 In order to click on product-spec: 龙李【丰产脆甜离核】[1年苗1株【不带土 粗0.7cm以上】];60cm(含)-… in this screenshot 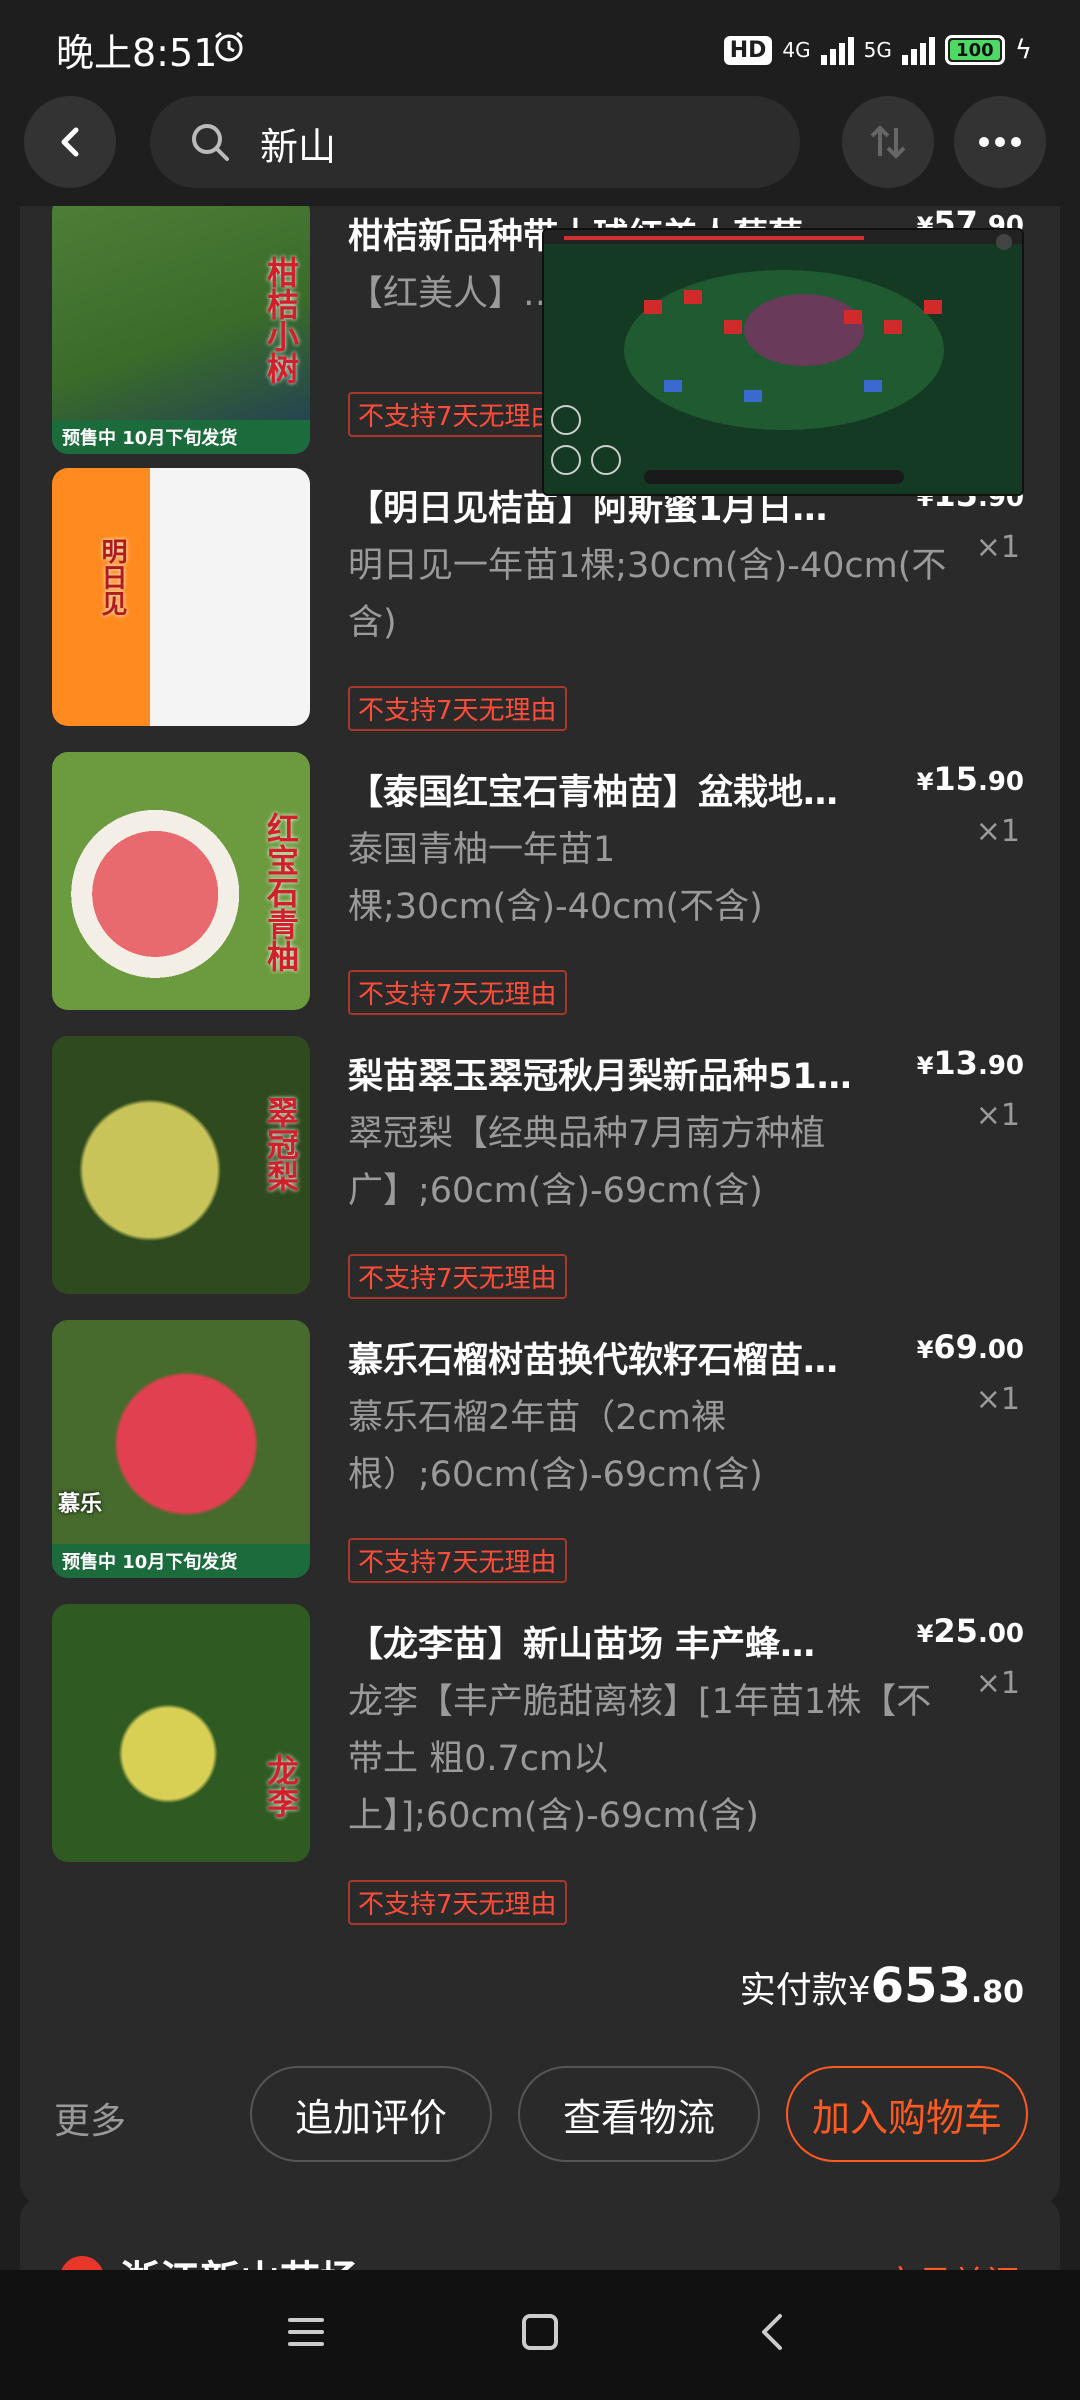, I will do `click(640, 1759)`.